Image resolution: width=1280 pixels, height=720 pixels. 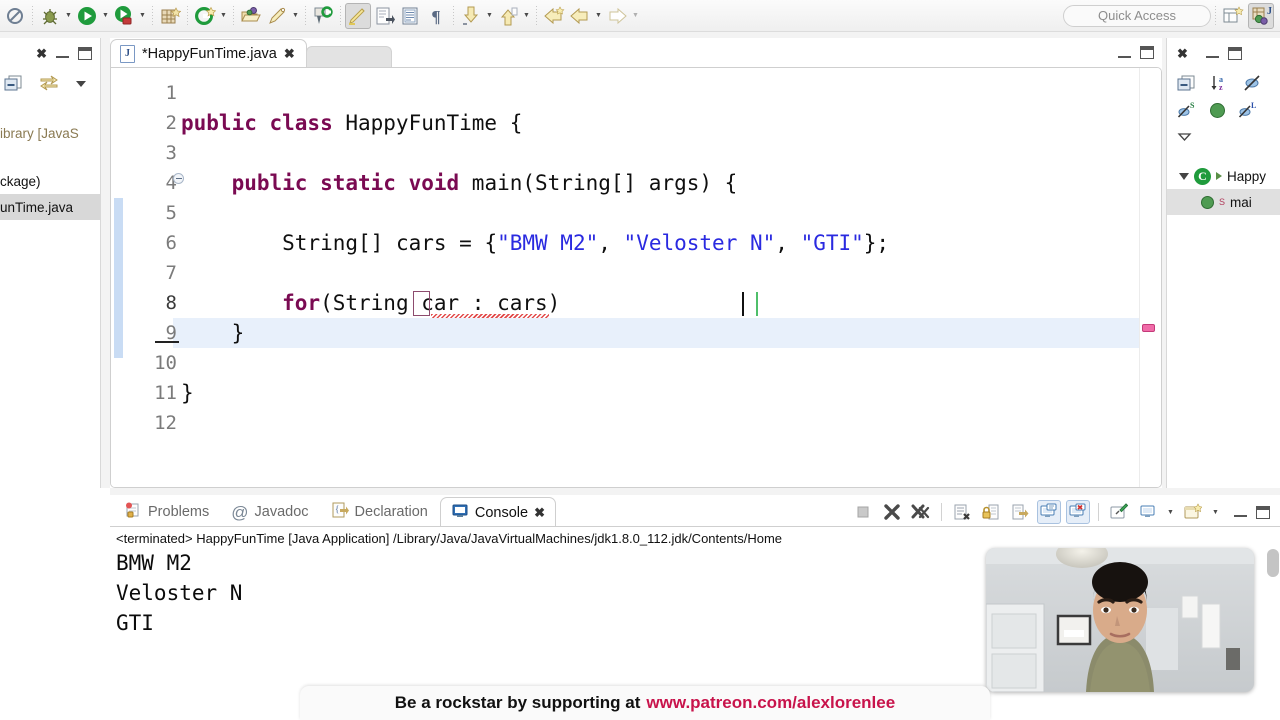 I want to click on coverage-icon, so click(x=124, y=16).